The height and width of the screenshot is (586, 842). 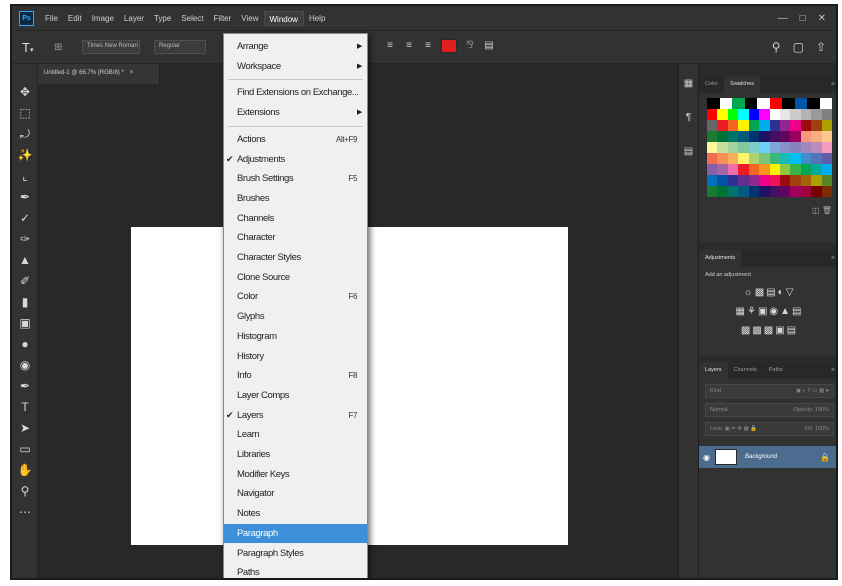 I want to click on menu-help: Help, so click(x=317, y=18).